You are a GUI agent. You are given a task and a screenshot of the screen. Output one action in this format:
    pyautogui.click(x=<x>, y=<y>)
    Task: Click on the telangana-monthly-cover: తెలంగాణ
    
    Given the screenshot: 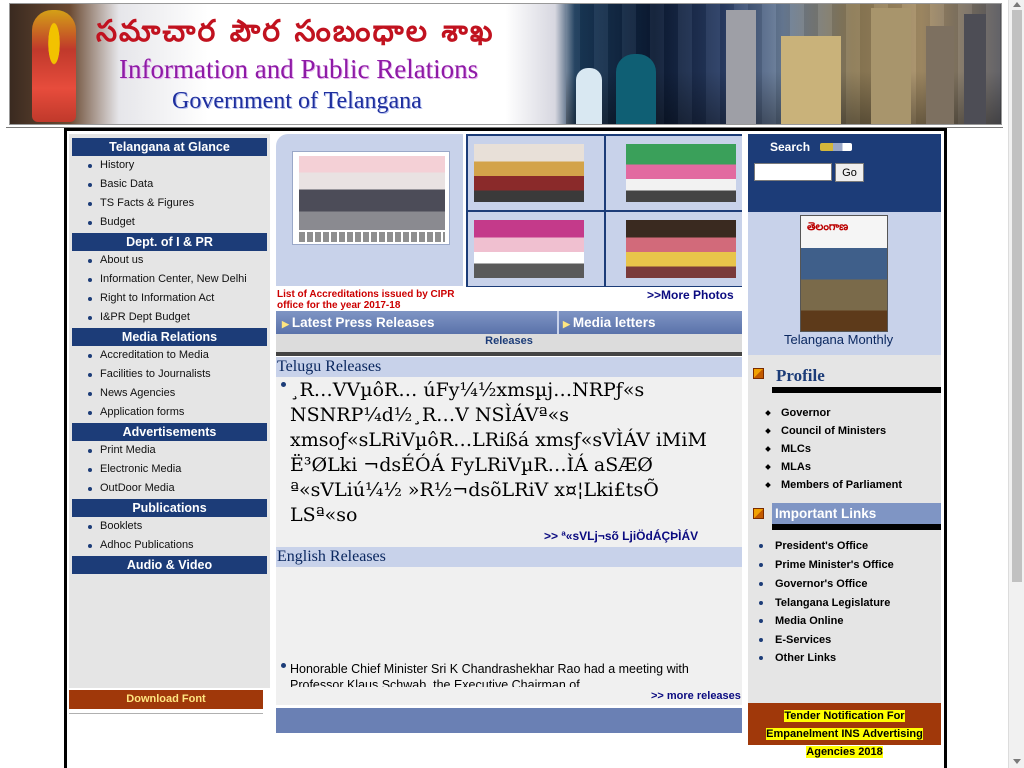 What is the action you would take?
    pyautogui.click(x=844, y=273)
    